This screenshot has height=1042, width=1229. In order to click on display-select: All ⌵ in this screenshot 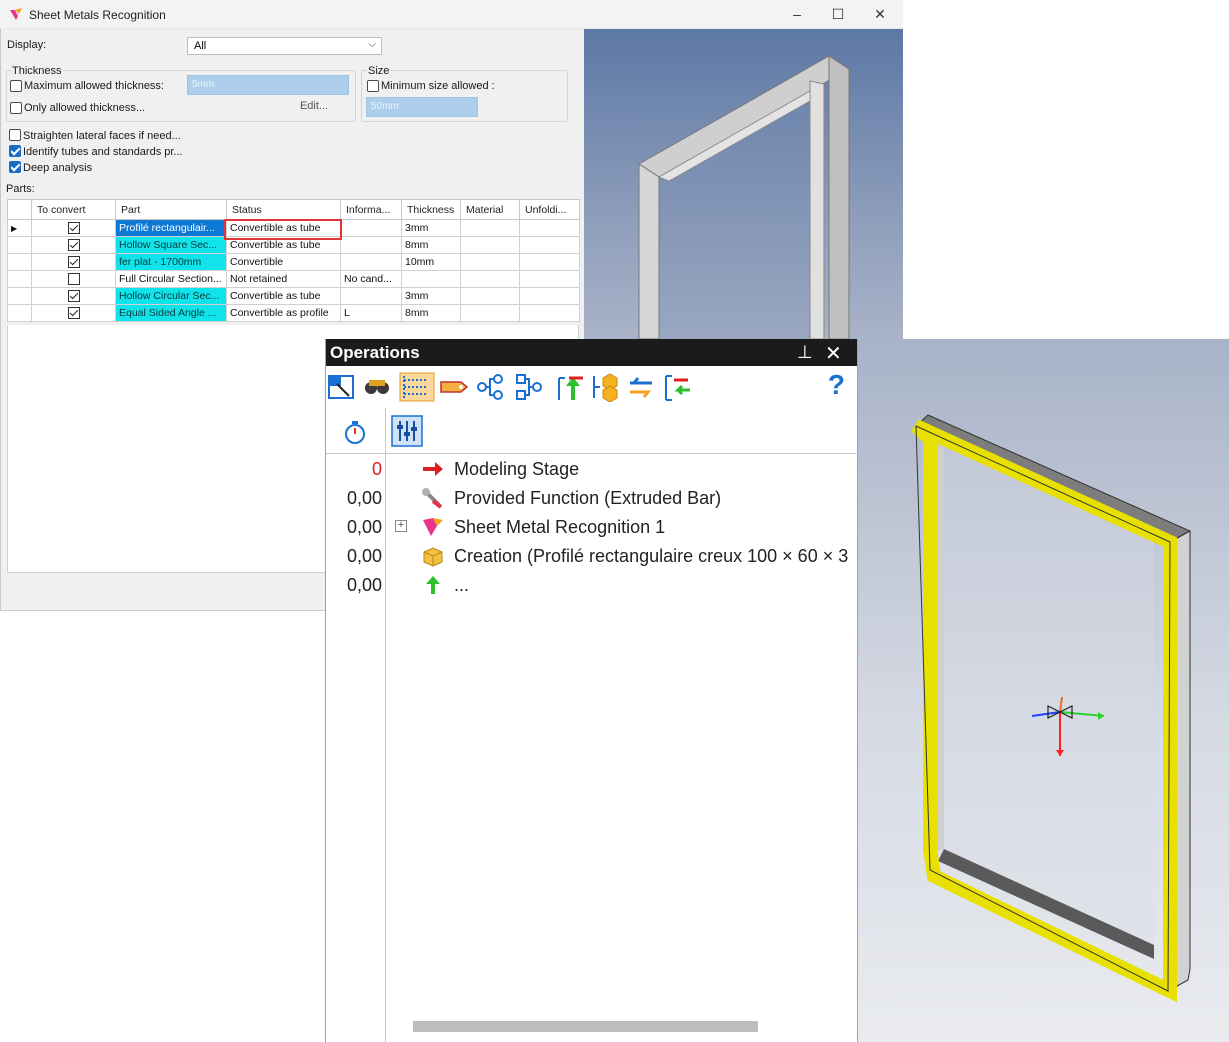, I will do `click(284, 46)`.